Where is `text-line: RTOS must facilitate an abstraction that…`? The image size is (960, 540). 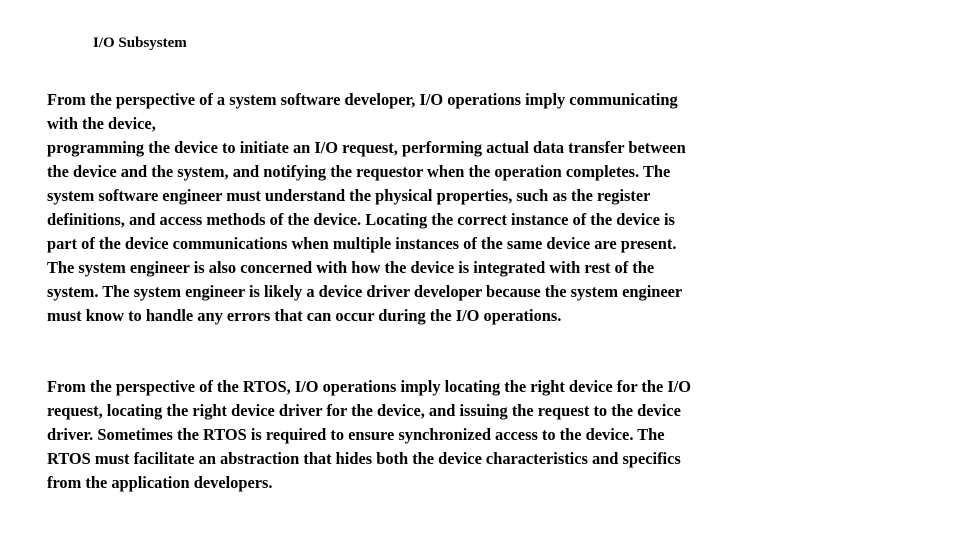
text-line: RTOS must facilitate an abstraction that… is located at coordinates (364, 458).